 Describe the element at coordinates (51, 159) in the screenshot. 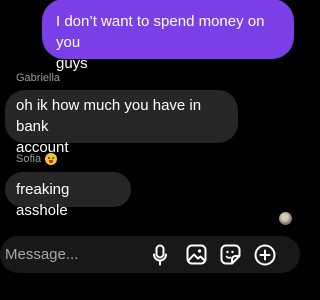

I see `grinning-face-emoji-icon` at that location.